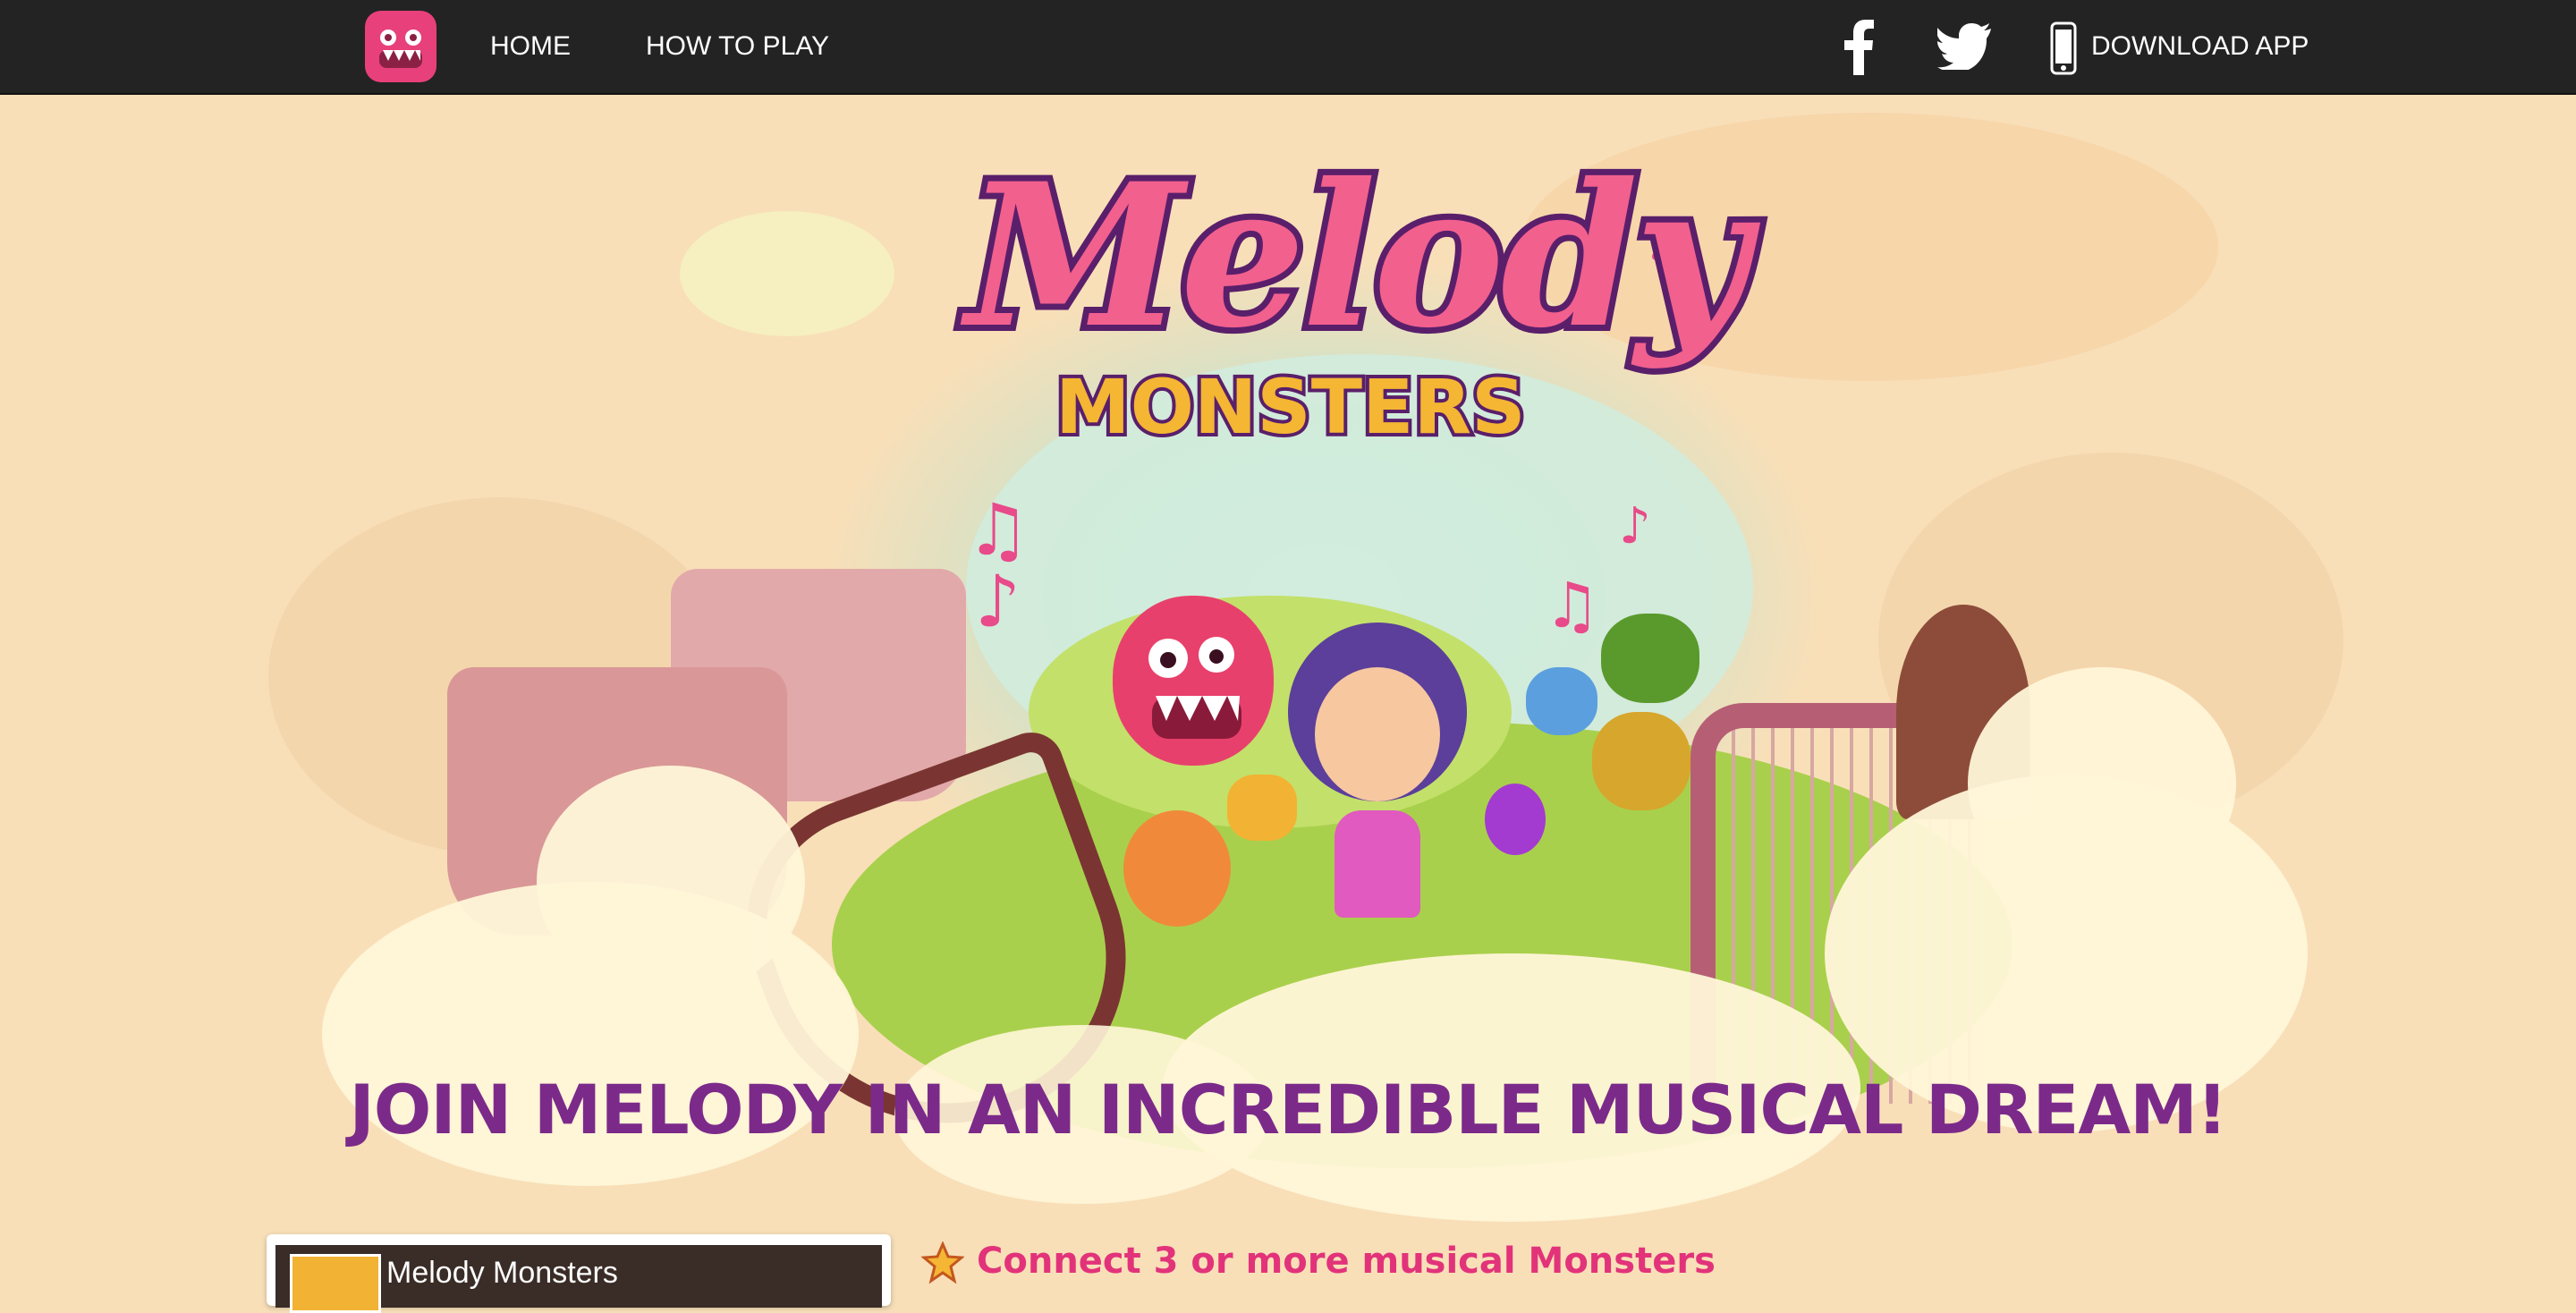  What do you see at coordinates (335, 1283) in the screenshot?
I see `video-channel-avatar` at bounding box center [335, 1283].